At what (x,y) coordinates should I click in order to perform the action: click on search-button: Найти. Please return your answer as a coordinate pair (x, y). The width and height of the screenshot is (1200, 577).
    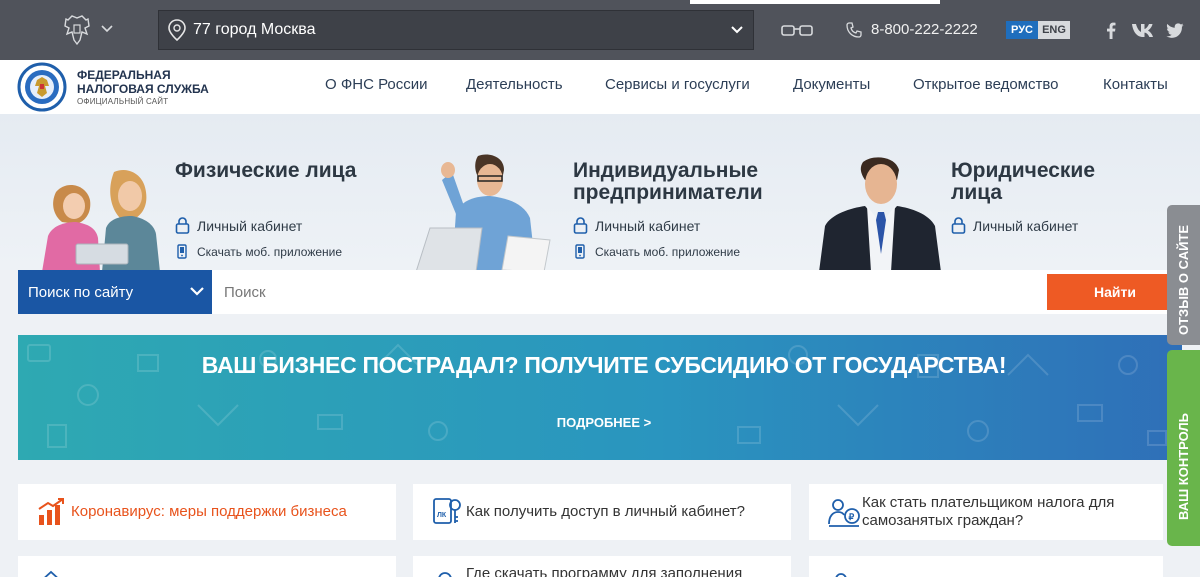
    Looking at the image, I should click on (1115, 292).